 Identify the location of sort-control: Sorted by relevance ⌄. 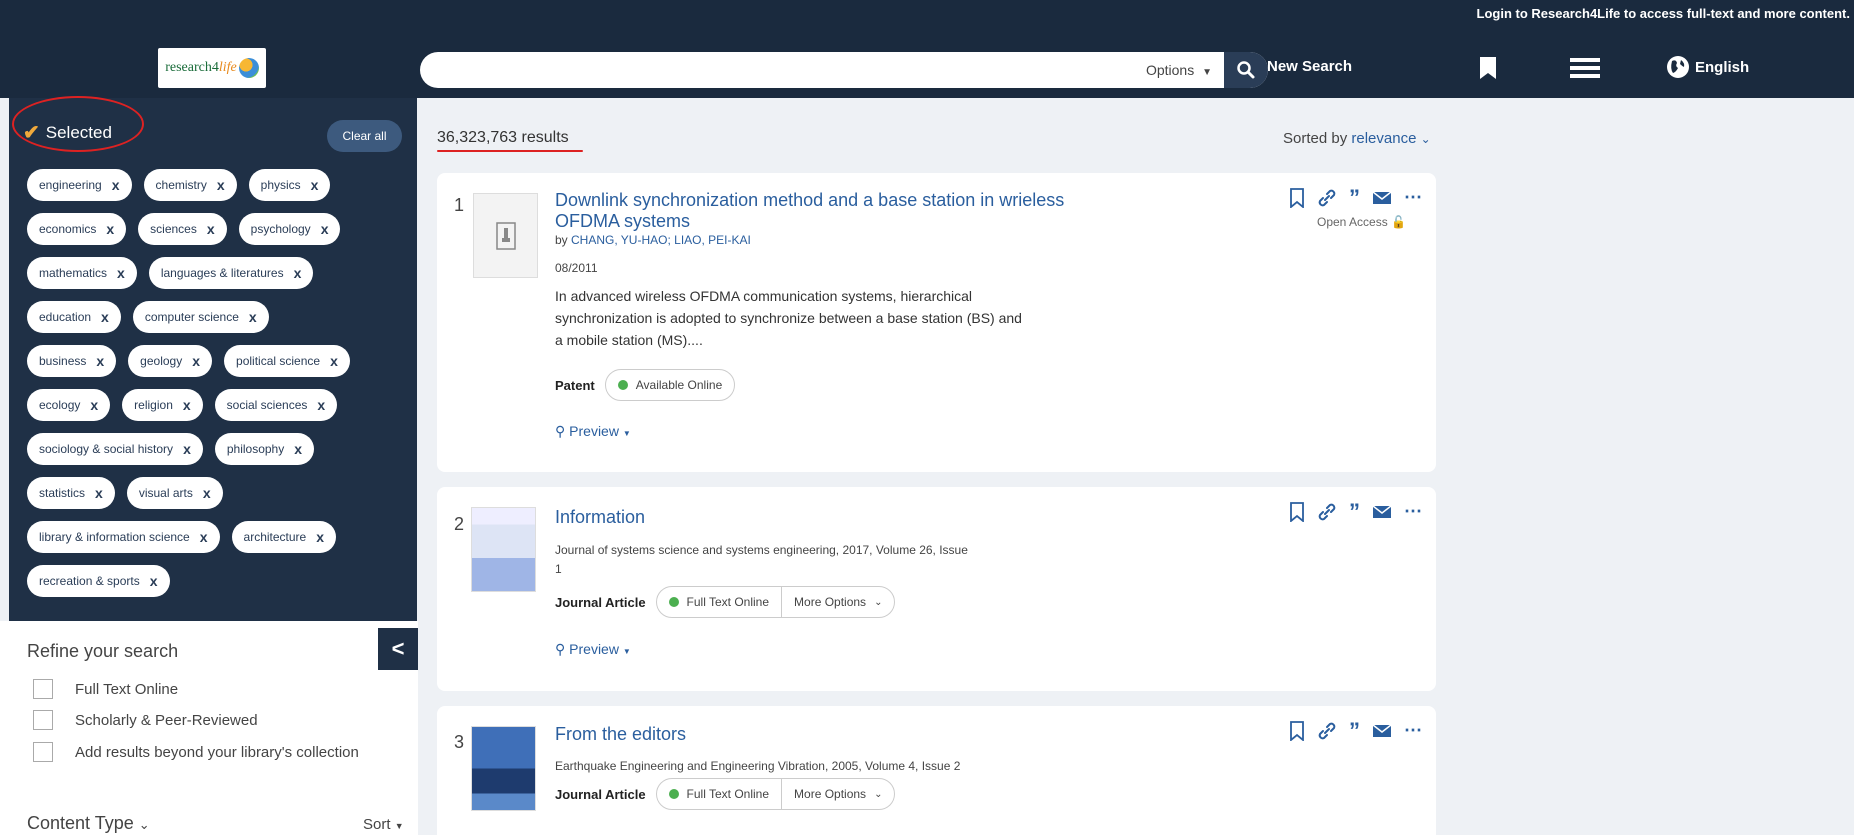
(1357, 138).